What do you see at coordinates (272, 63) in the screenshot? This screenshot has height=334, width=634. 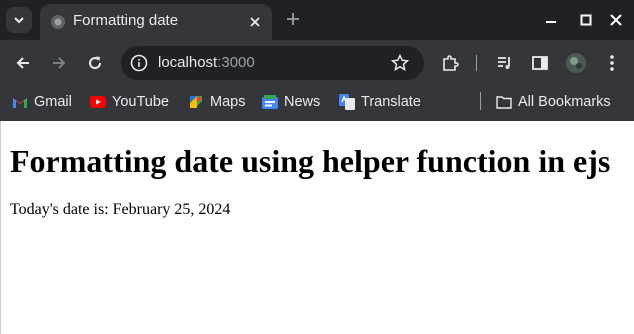 I see `address-bar: localhost:3000` at bounding box center [272, 63].